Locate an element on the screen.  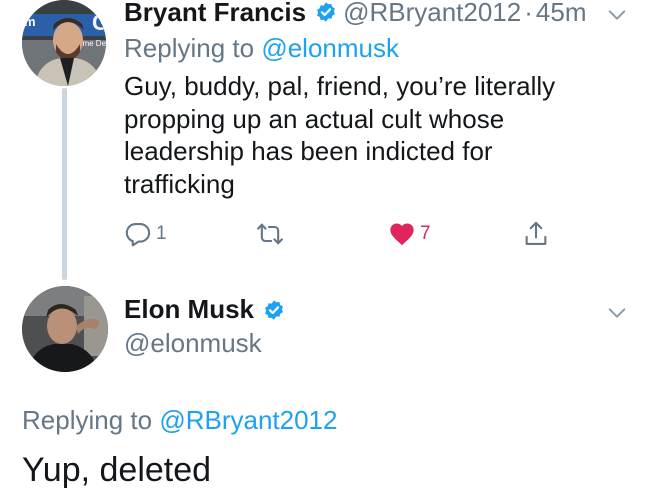
reply-text-line: leadership has been indicted for is located at coordinates (308, 151).